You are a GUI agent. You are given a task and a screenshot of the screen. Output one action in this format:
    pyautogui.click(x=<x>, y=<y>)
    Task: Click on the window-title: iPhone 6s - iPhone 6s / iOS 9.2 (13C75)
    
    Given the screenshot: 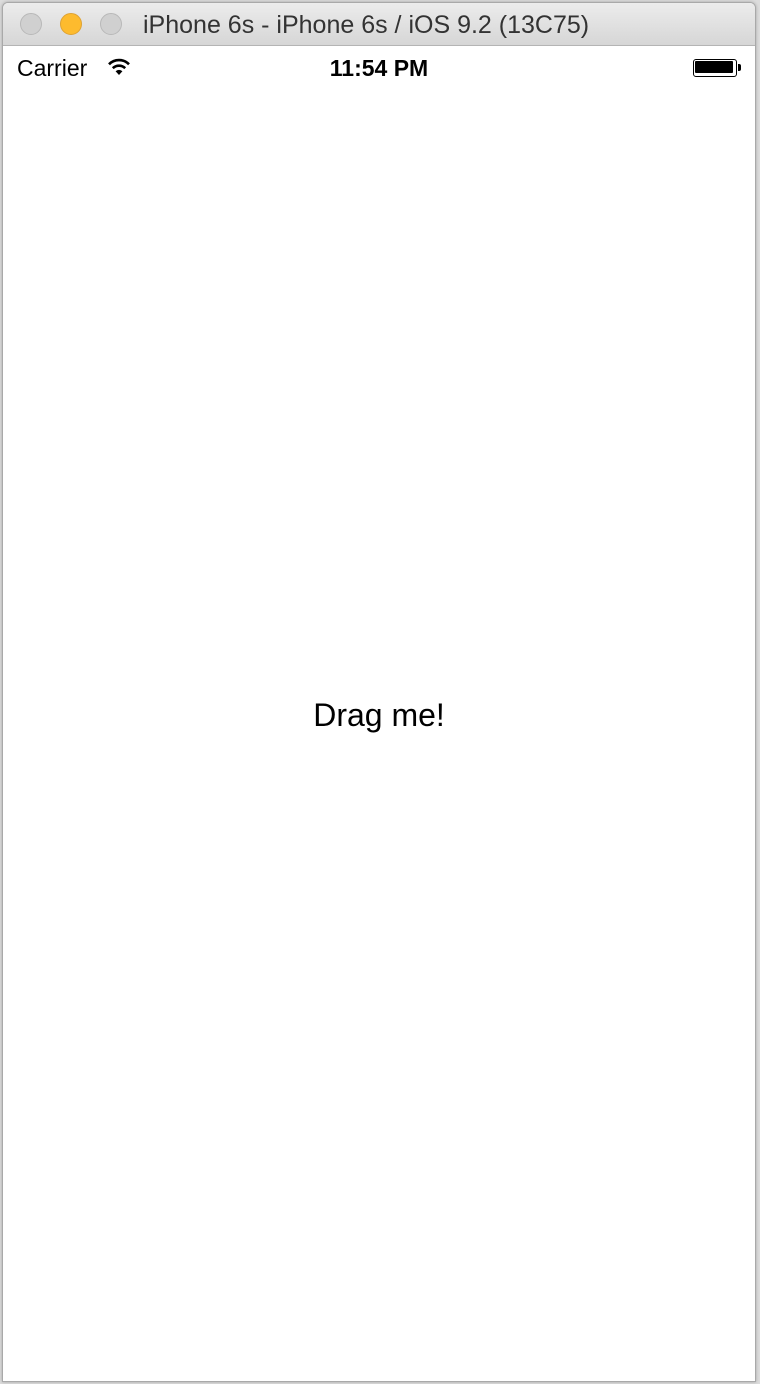 What is the action you would take?
    pyautogui.click(x=366, y=25)
    